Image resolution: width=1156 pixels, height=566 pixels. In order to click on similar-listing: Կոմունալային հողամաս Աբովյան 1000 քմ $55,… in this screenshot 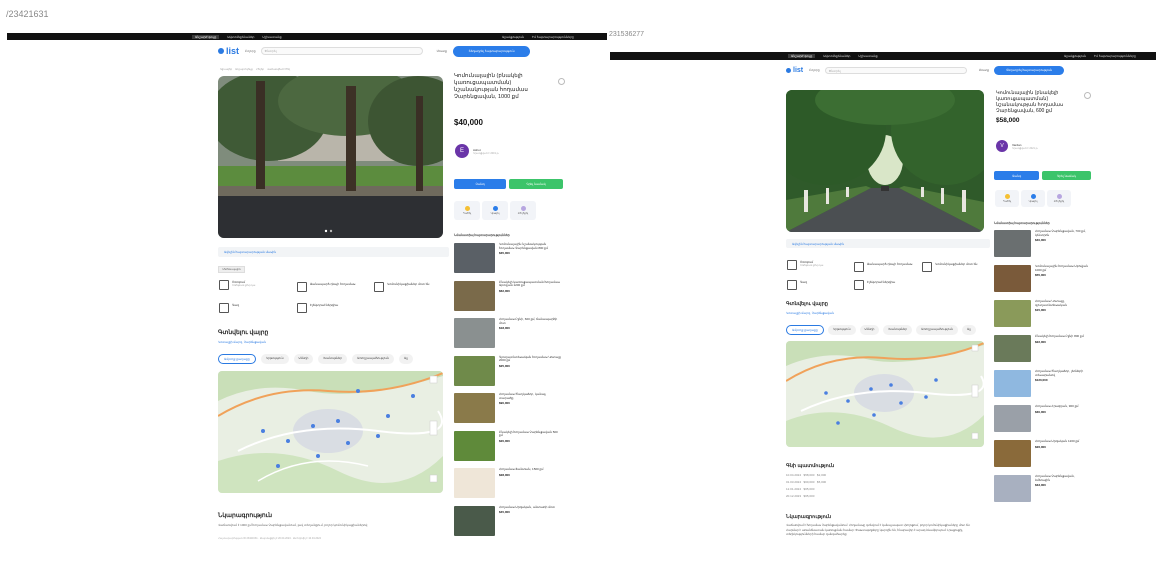, I will do `click(1042, 278)`.